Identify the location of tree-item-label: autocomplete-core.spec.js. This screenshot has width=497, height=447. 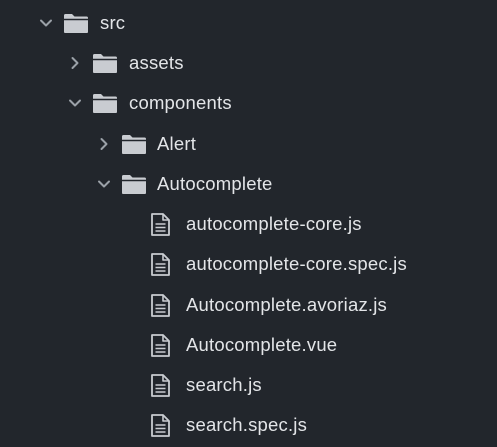
(296, 263).